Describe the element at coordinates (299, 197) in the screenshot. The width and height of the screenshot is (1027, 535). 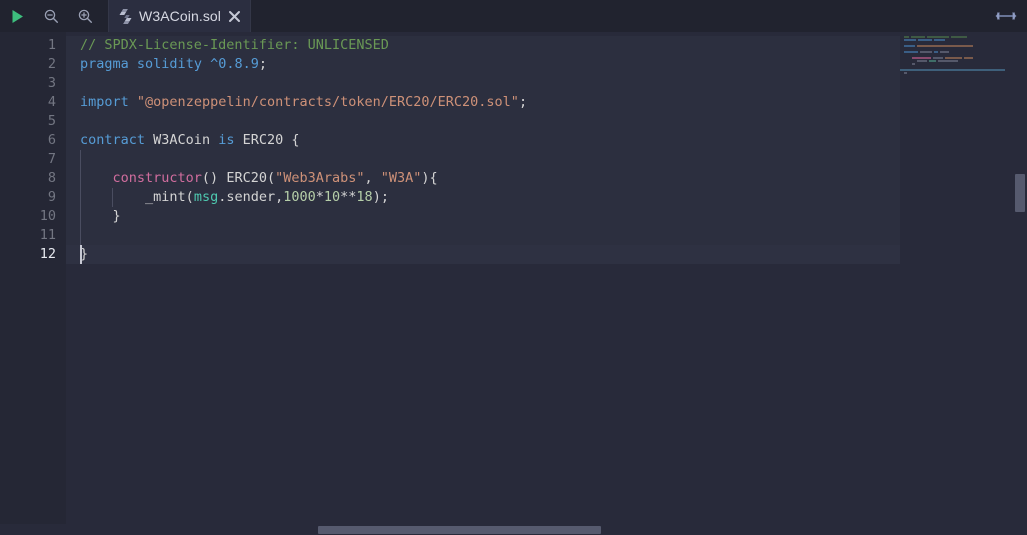
I see `code-token: 1000` at that location.